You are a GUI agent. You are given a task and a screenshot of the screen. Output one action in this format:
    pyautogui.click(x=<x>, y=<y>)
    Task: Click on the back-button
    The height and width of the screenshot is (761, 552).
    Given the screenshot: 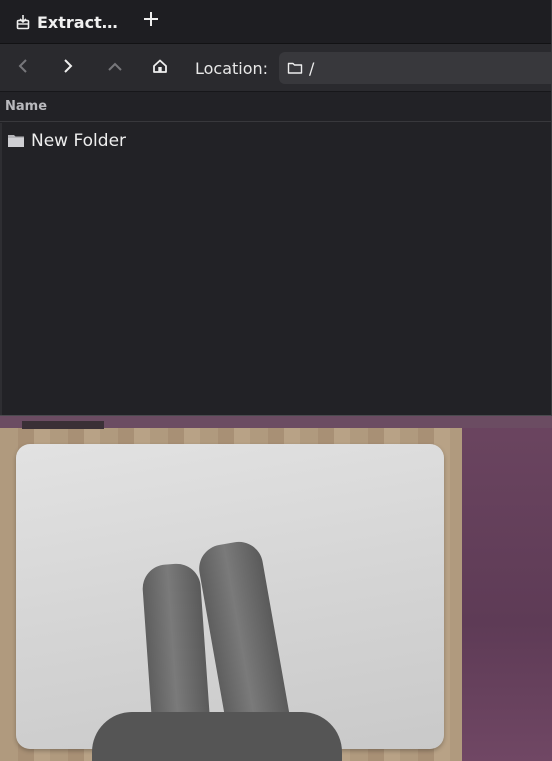 What is the action you would take?
    pyautogui.click(x=23, y=68)
    